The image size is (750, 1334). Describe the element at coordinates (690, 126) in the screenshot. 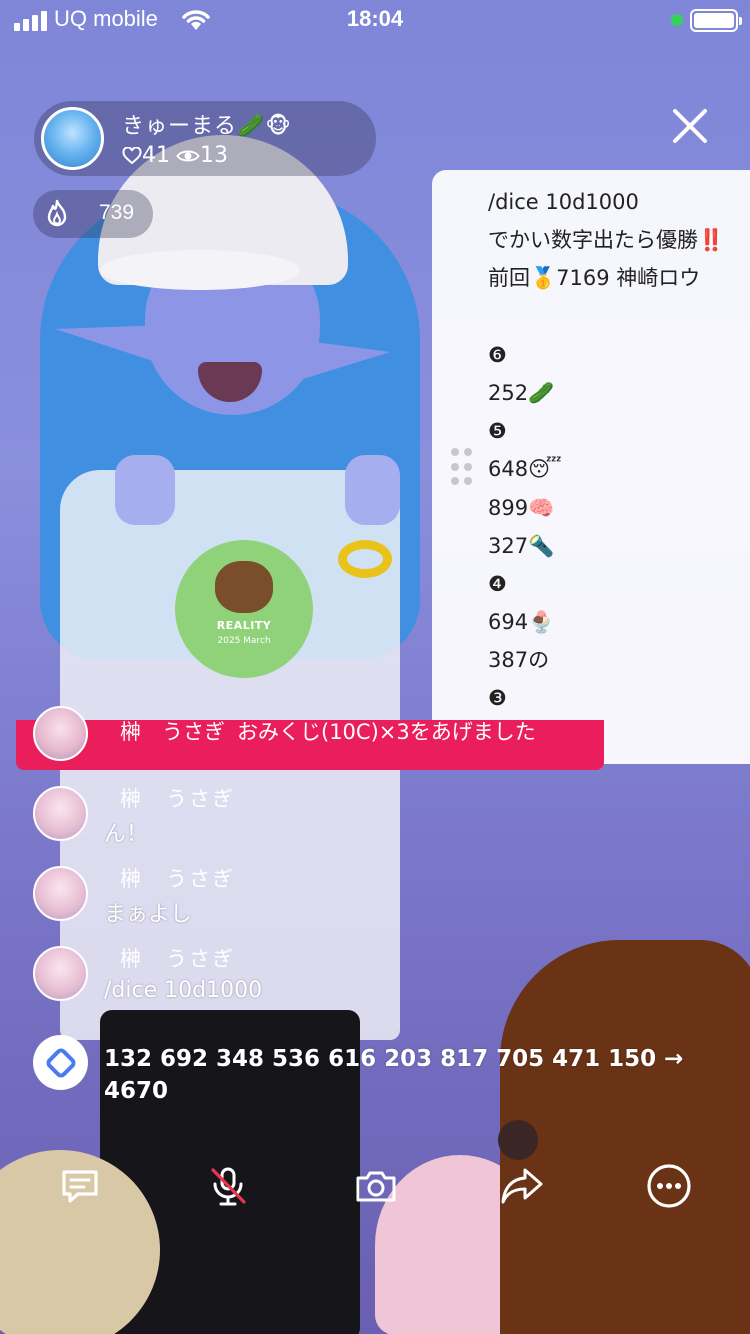

I see `close-icon` at that location.